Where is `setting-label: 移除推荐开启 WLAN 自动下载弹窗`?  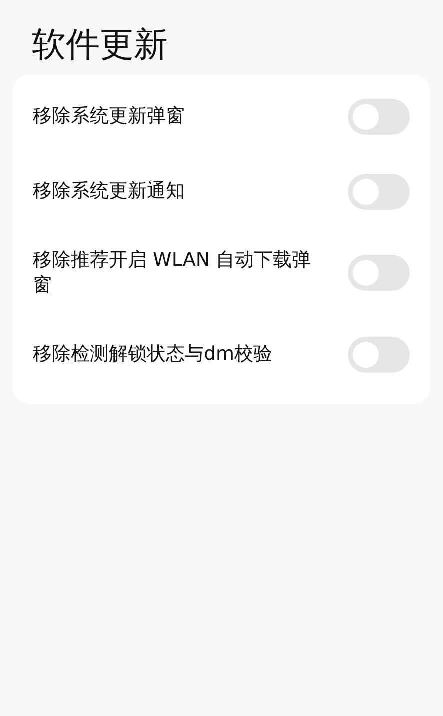 setting-label: 移除推荐开启 WLAN 自动下载弹窗 is located at coordinates (172, 273).